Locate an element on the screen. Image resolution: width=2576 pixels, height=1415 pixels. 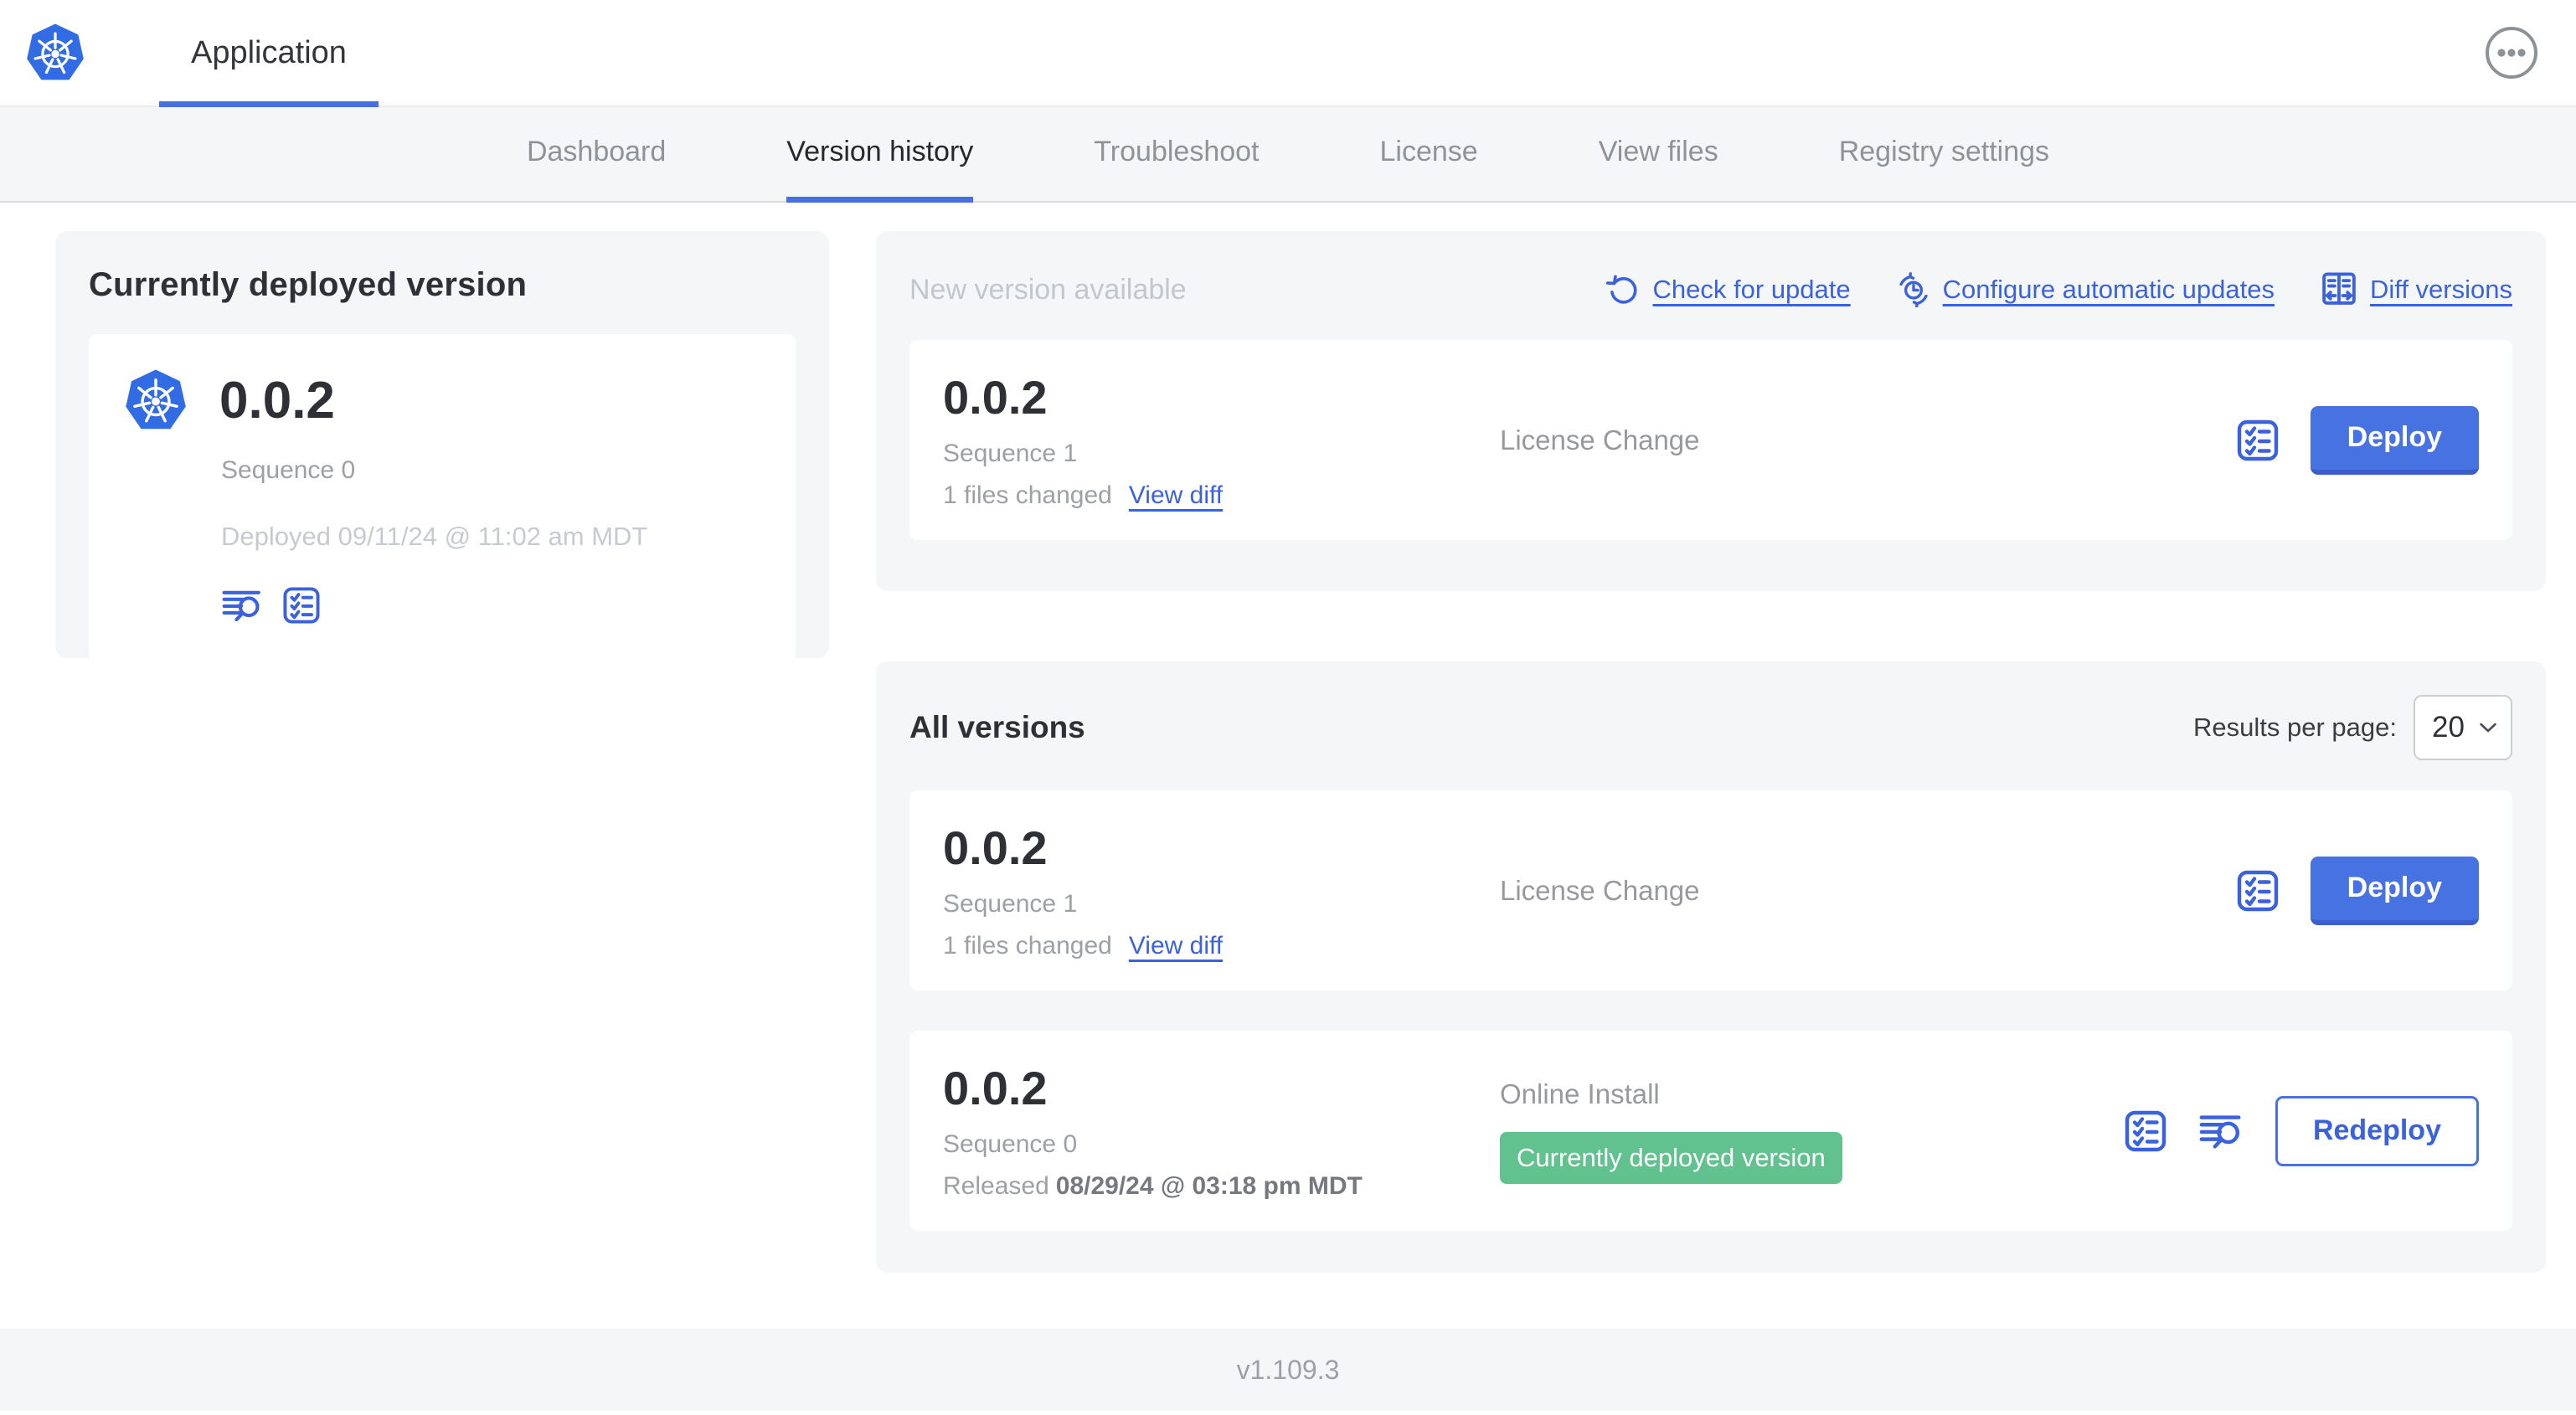
app-footer: v1.109.3 is located at coordinates (1288, 1370).